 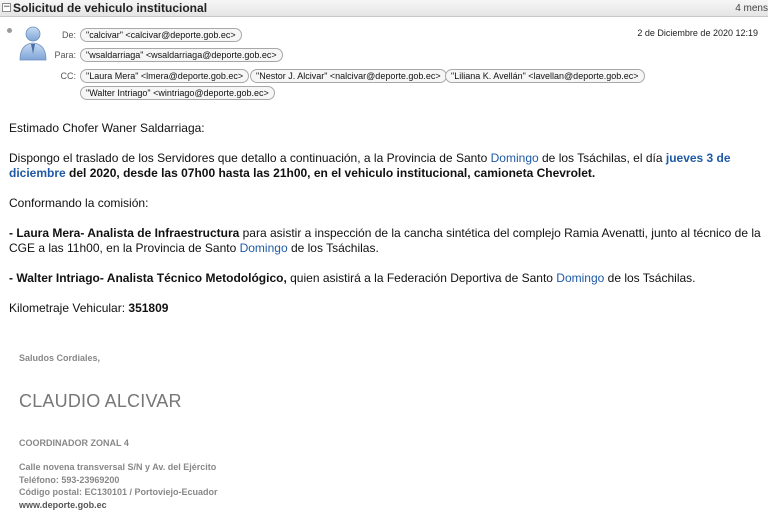 I want to click on signature-role: COORDINADOR ZONAL 4, so click(x=74, y=443).